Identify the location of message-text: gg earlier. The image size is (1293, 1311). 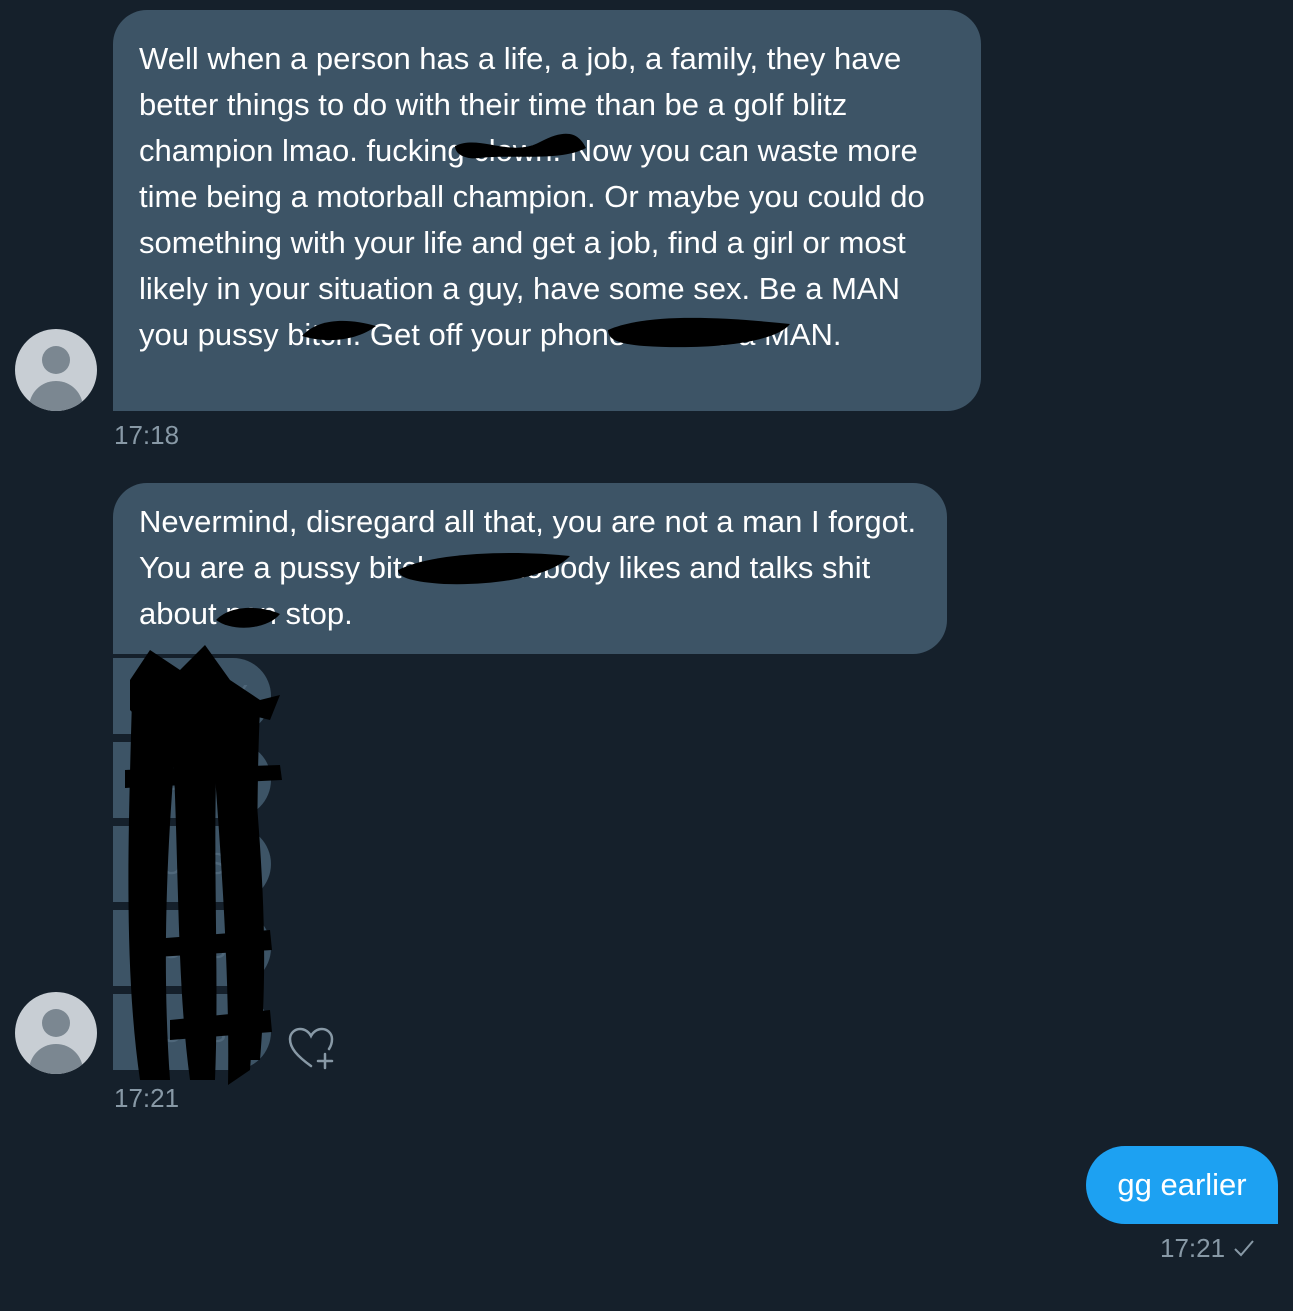
(1182, 1184).